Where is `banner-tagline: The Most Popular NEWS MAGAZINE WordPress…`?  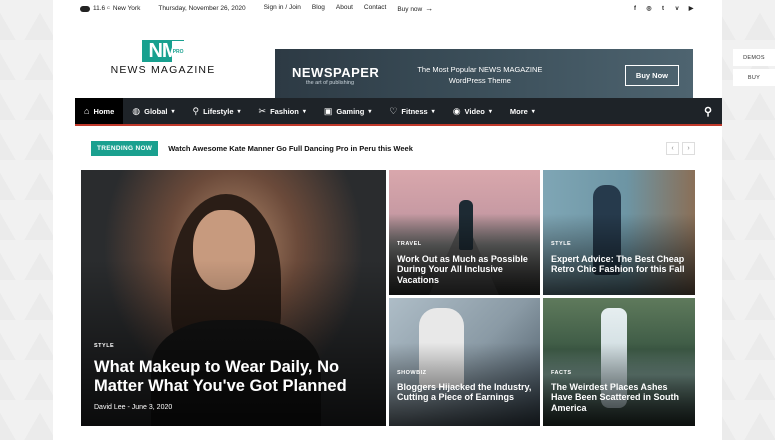 banner-tagline: The Most Popular NEWS MAGAZINE WordPress… is located at coordinates (480, 75).